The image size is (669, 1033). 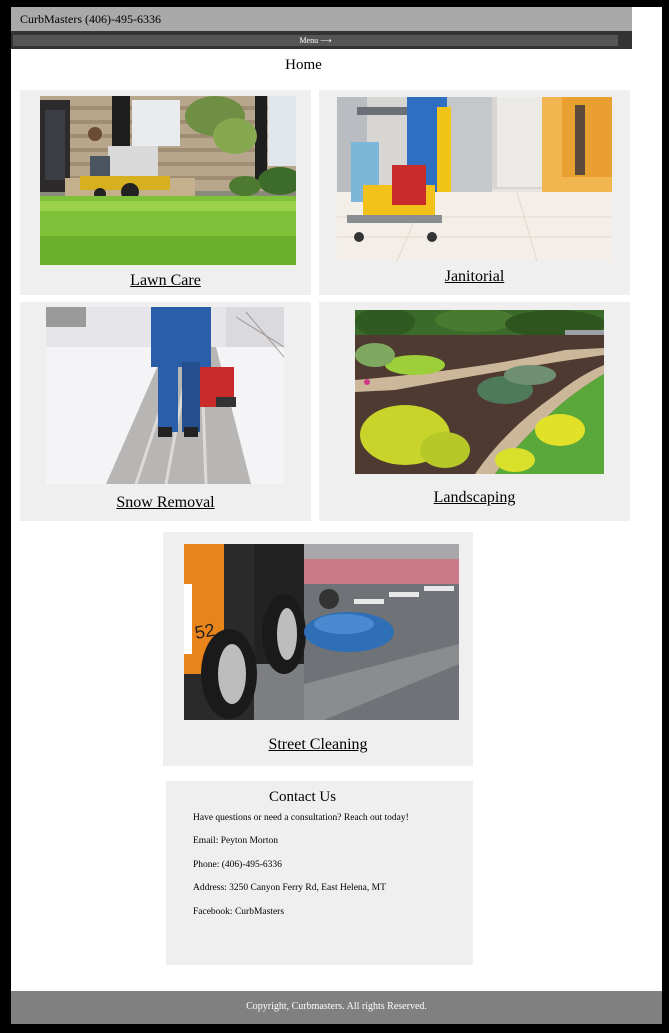 I want to click on page-title: Home, so click(x=303, y=65).